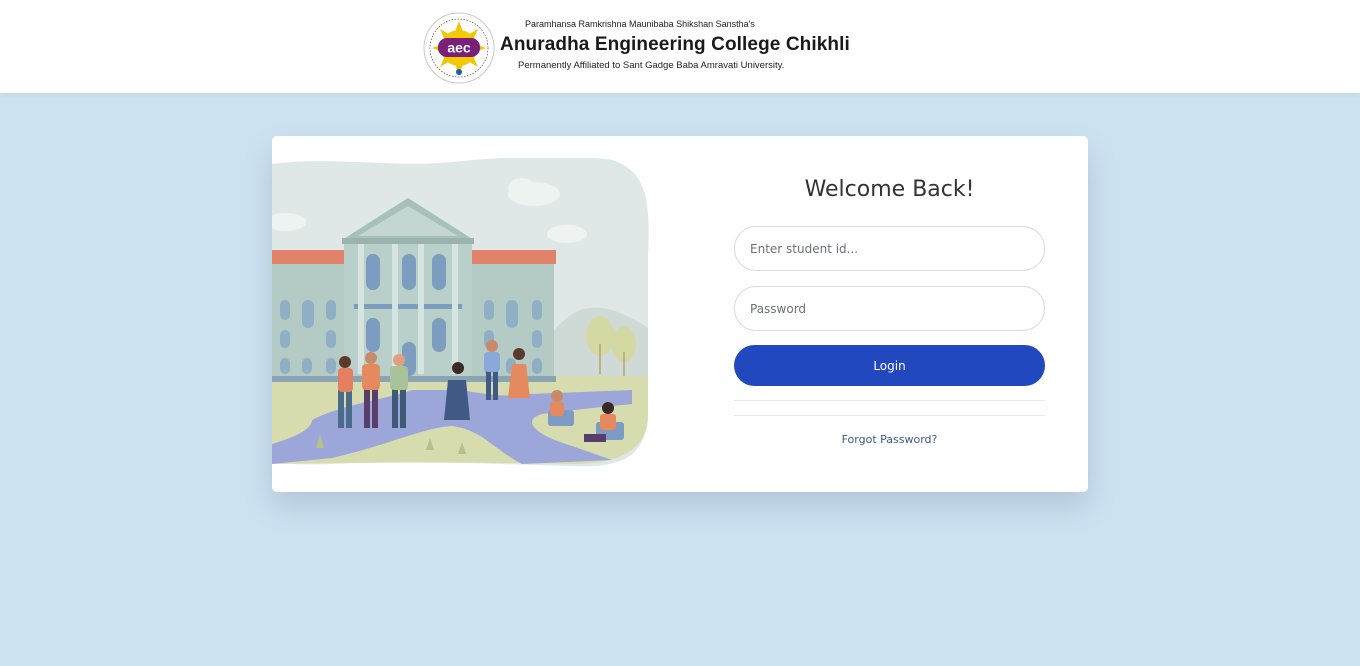 Image resolution: width=1360 pixels, height=666 pixels. I want to click on login-button: Login, so click(889, 365).